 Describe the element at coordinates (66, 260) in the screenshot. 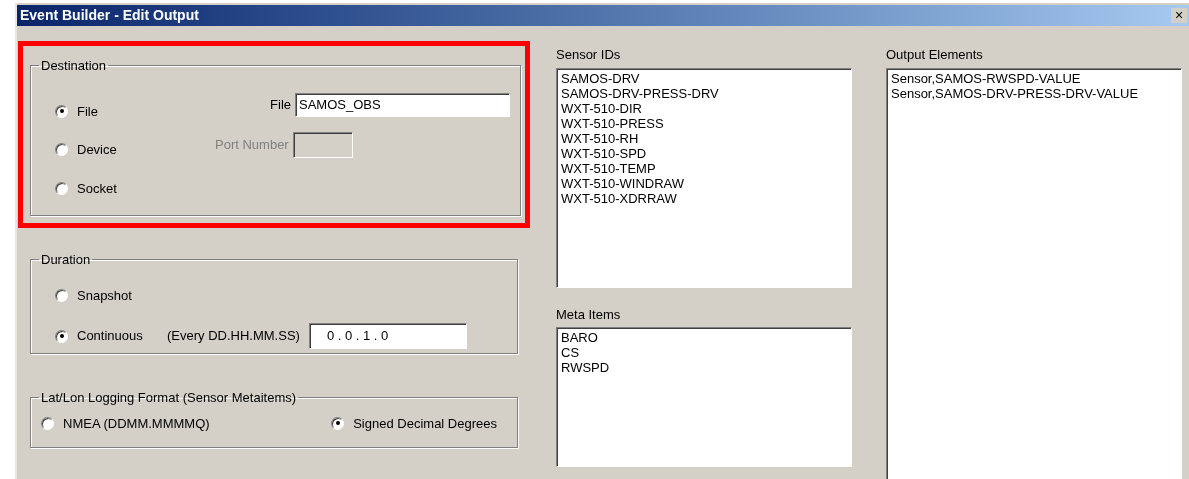

I see `group-title: Duration` at that location.